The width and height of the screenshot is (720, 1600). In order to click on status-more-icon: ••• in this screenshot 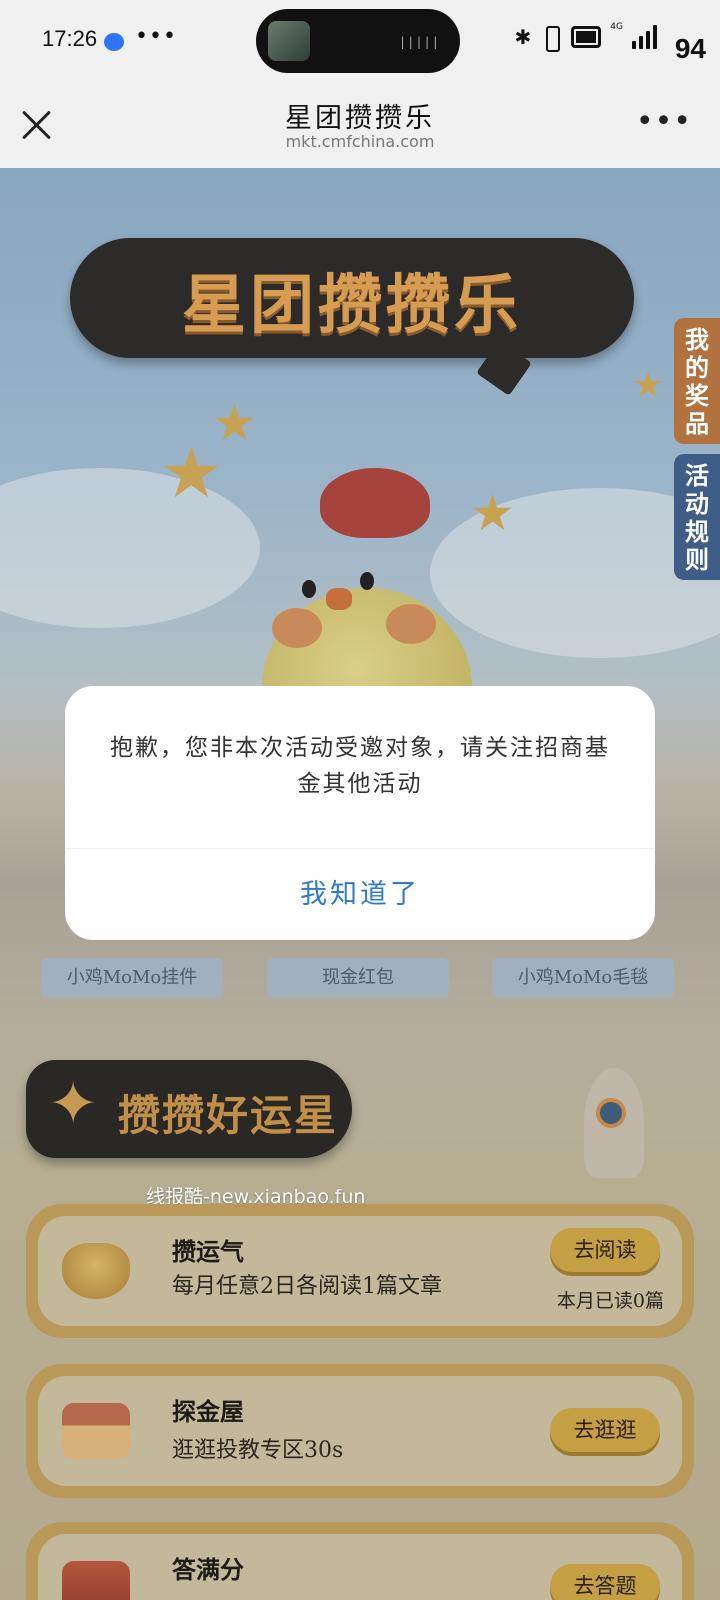, I will do `click(156, 36)`.